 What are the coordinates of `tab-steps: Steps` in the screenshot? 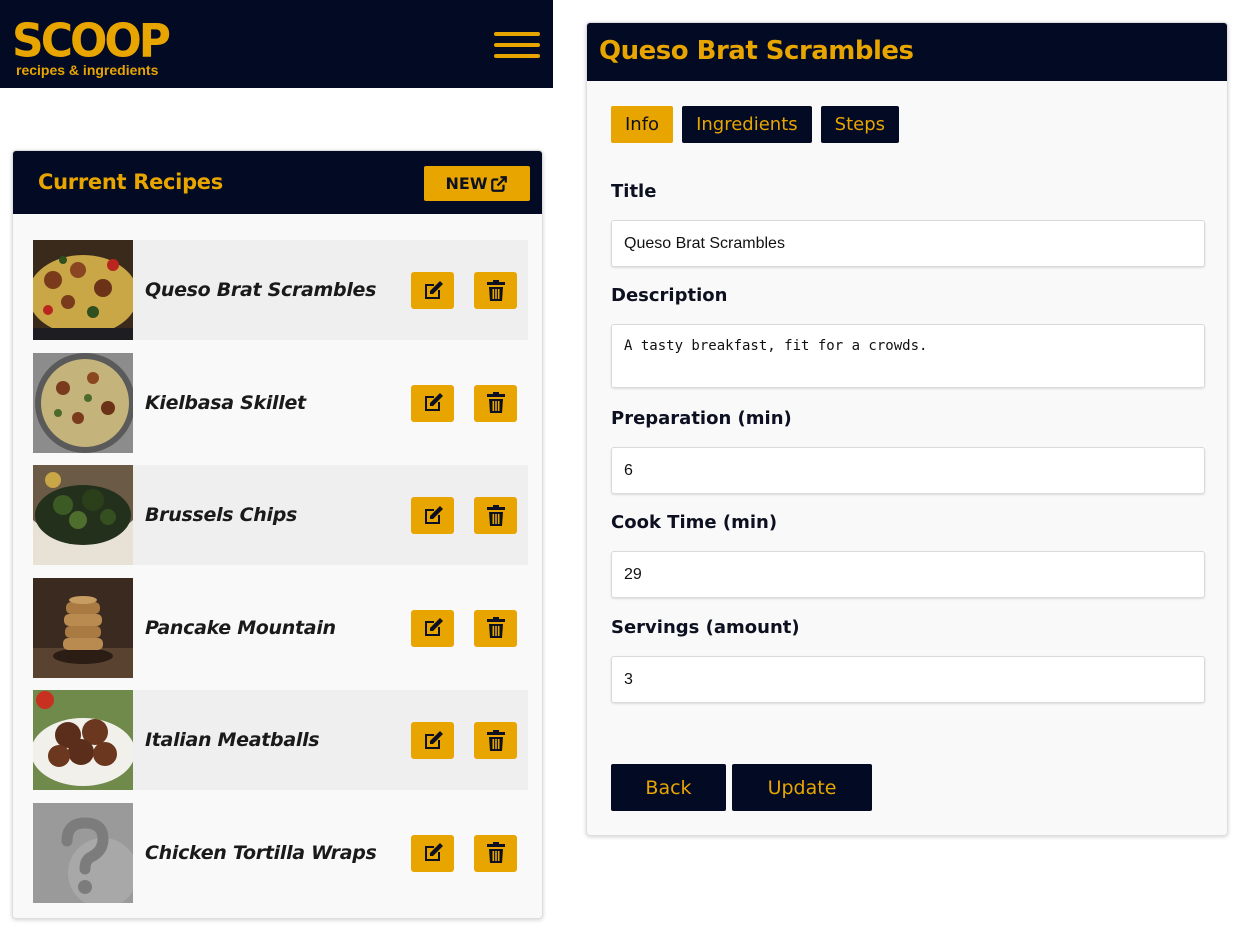 It's located at (860, 124).